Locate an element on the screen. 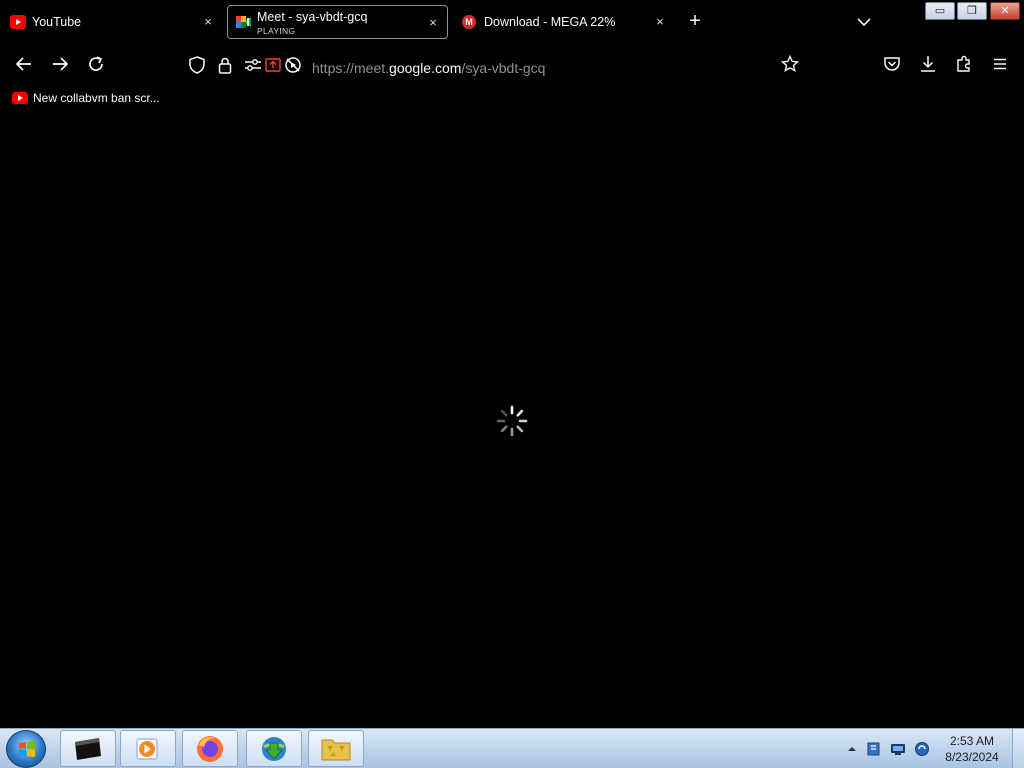 The height and width of the screenshot is (768, 1024). chevron-down-icon is located at coordinates (864, 22).